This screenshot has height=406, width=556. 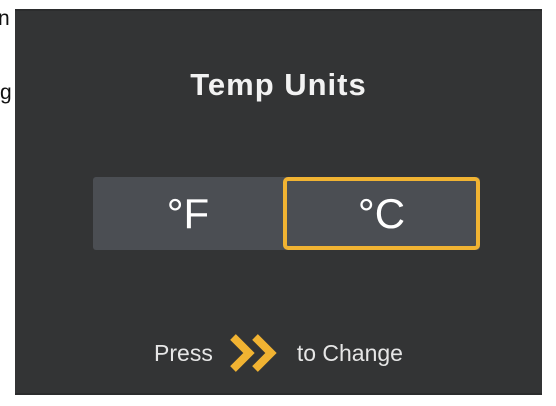 I want to click on cropped-text-fragment: n, so click(x=5, y=18).